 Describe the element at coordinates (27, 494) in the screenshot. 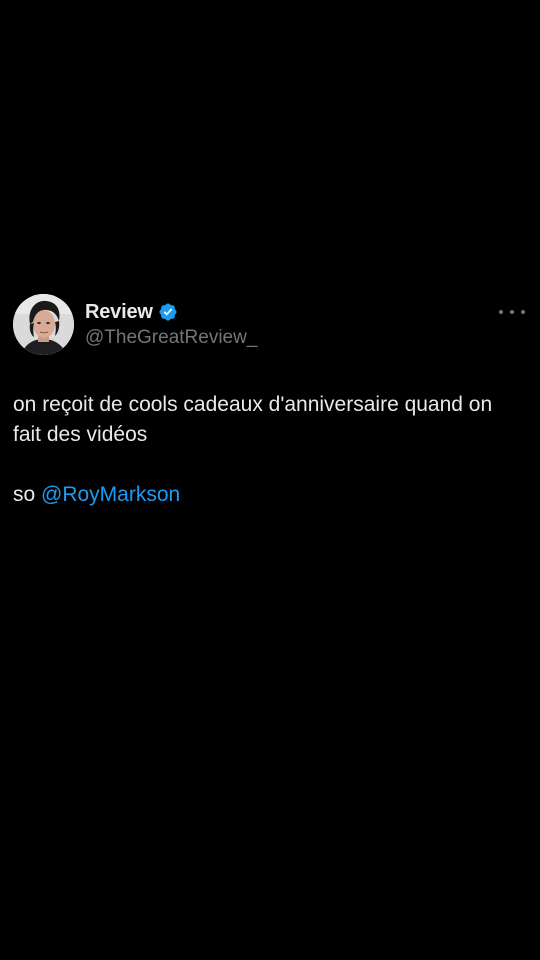

I see `tweet-text-prefix: so` at that location.